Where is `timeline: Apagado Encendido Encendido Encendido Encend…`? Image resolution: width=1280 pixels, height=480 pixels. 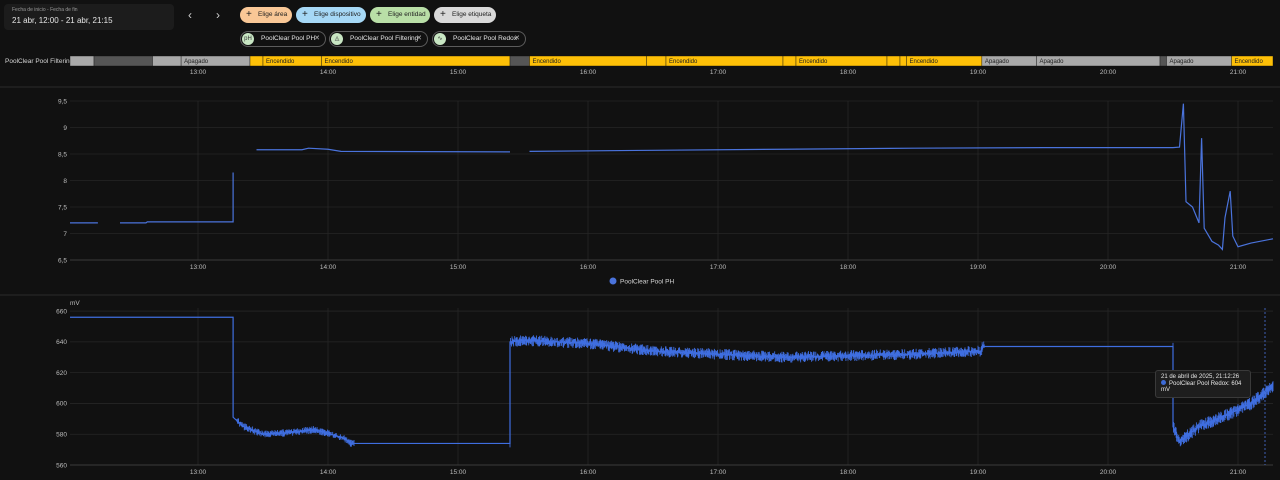
timeline: Apagado Encendido Encendido Encendido Encend… is located at coordinates (671, 65).